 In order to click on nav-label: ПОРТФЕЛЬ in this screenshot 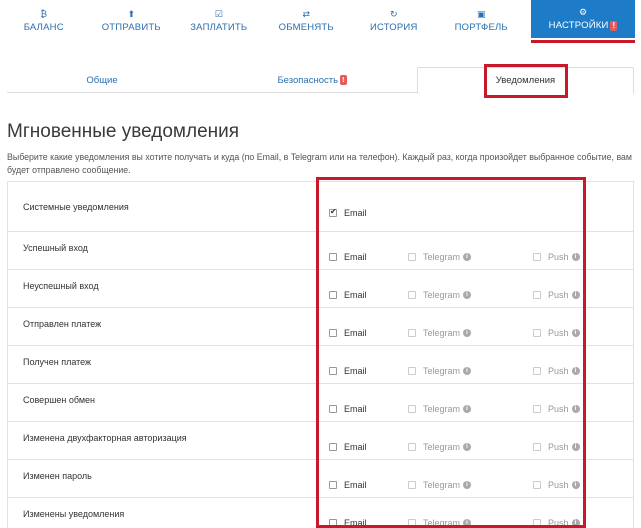, I will do `click(481, 27)`.